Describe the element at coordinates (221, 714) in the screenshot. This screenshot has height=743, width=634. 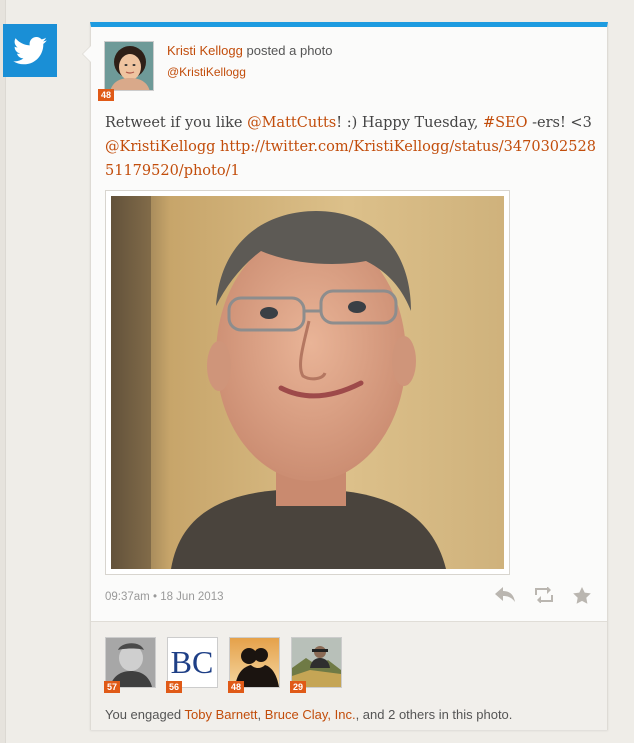
I see `engaged-user-link: Toby Barnett` at that location.